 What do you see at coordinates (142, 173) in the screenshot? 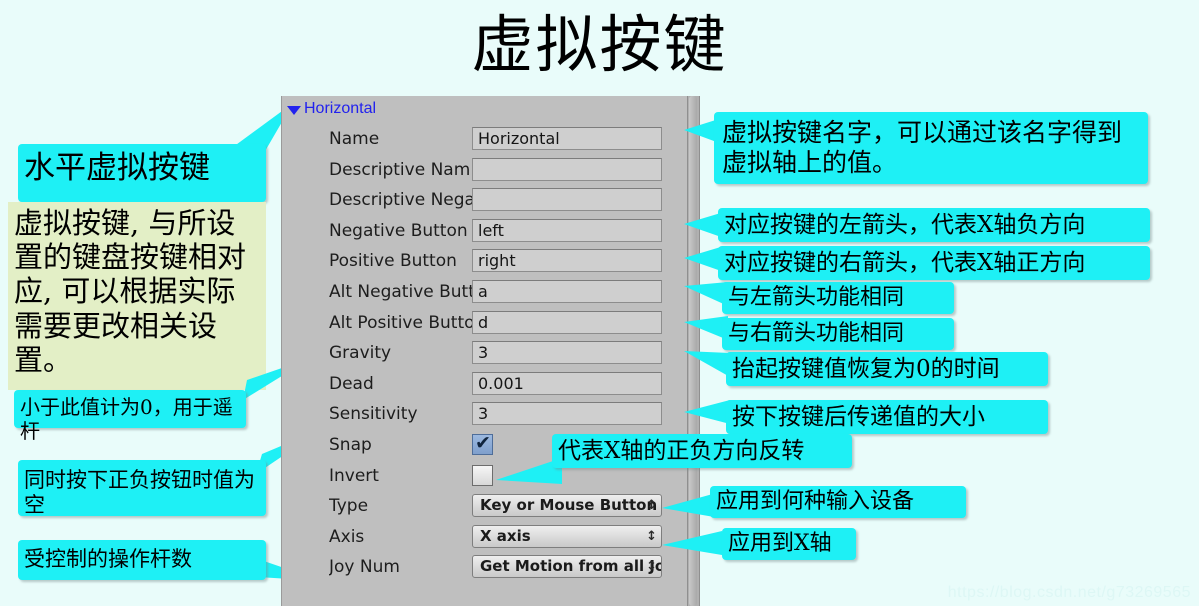
I see `annotation-title-callout: 水平虚拟按键` at bounding box center [142, 173].